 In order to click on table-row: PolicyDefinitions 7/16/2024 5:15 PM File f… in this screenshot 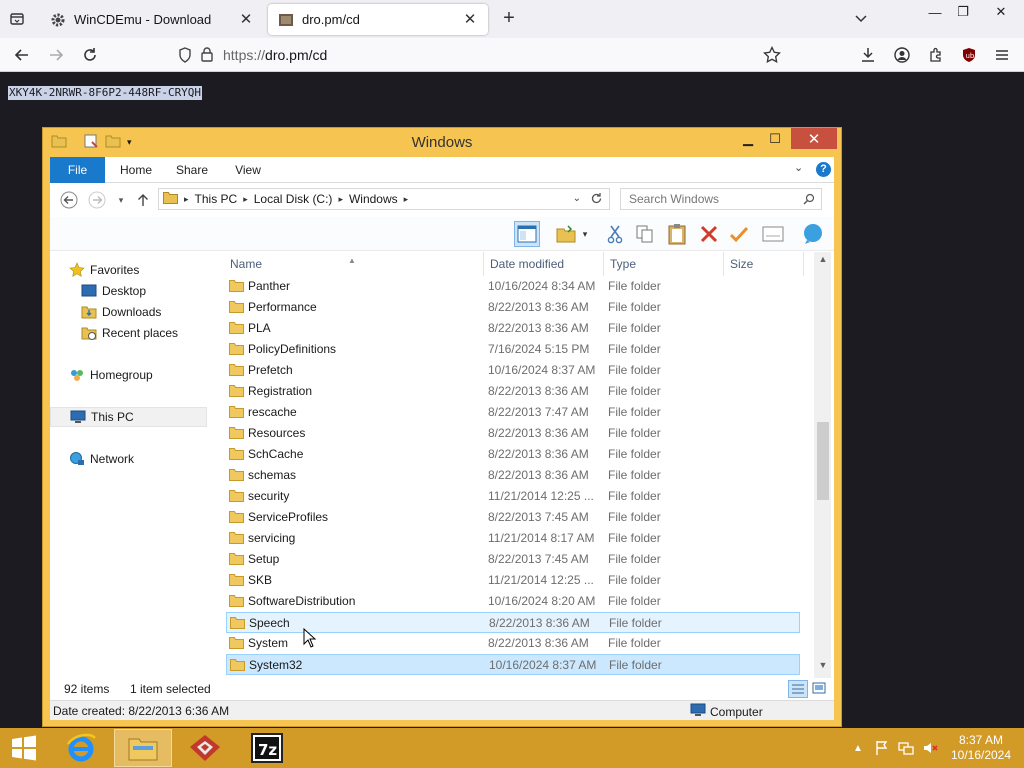, I will do `click(513, 349)`.